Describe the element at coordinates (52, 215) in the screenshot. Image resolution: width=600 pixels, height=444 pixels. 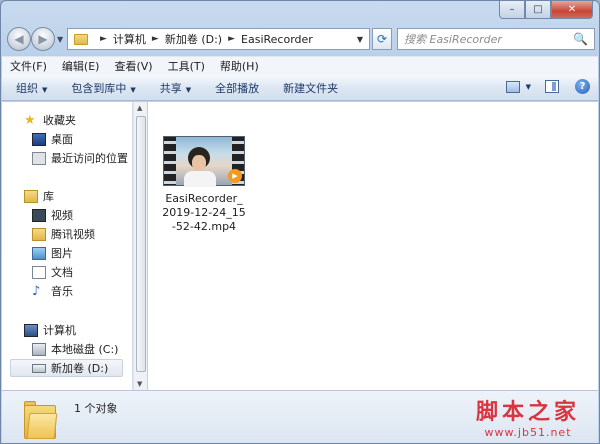
I see `nav-videos: 视频` at that location.